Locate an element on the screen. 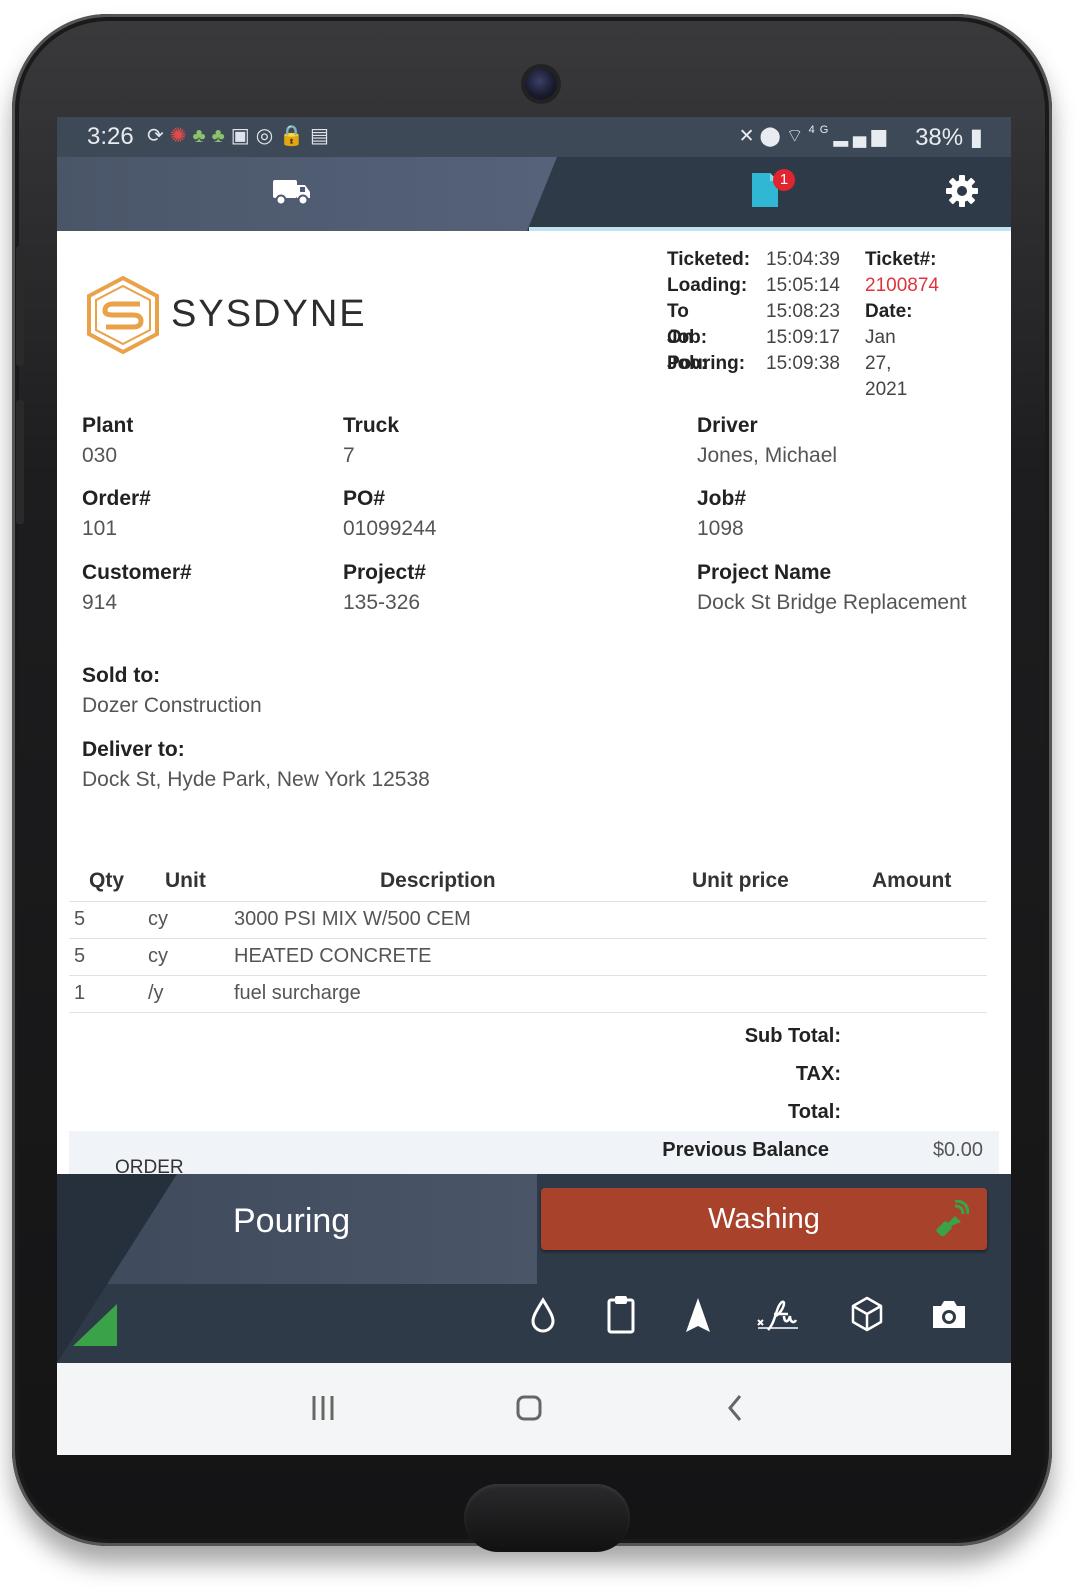 This screenshot has width=1076, height=1587. ticket-number-label: Ticket#: is located at coordinates (901, 259).